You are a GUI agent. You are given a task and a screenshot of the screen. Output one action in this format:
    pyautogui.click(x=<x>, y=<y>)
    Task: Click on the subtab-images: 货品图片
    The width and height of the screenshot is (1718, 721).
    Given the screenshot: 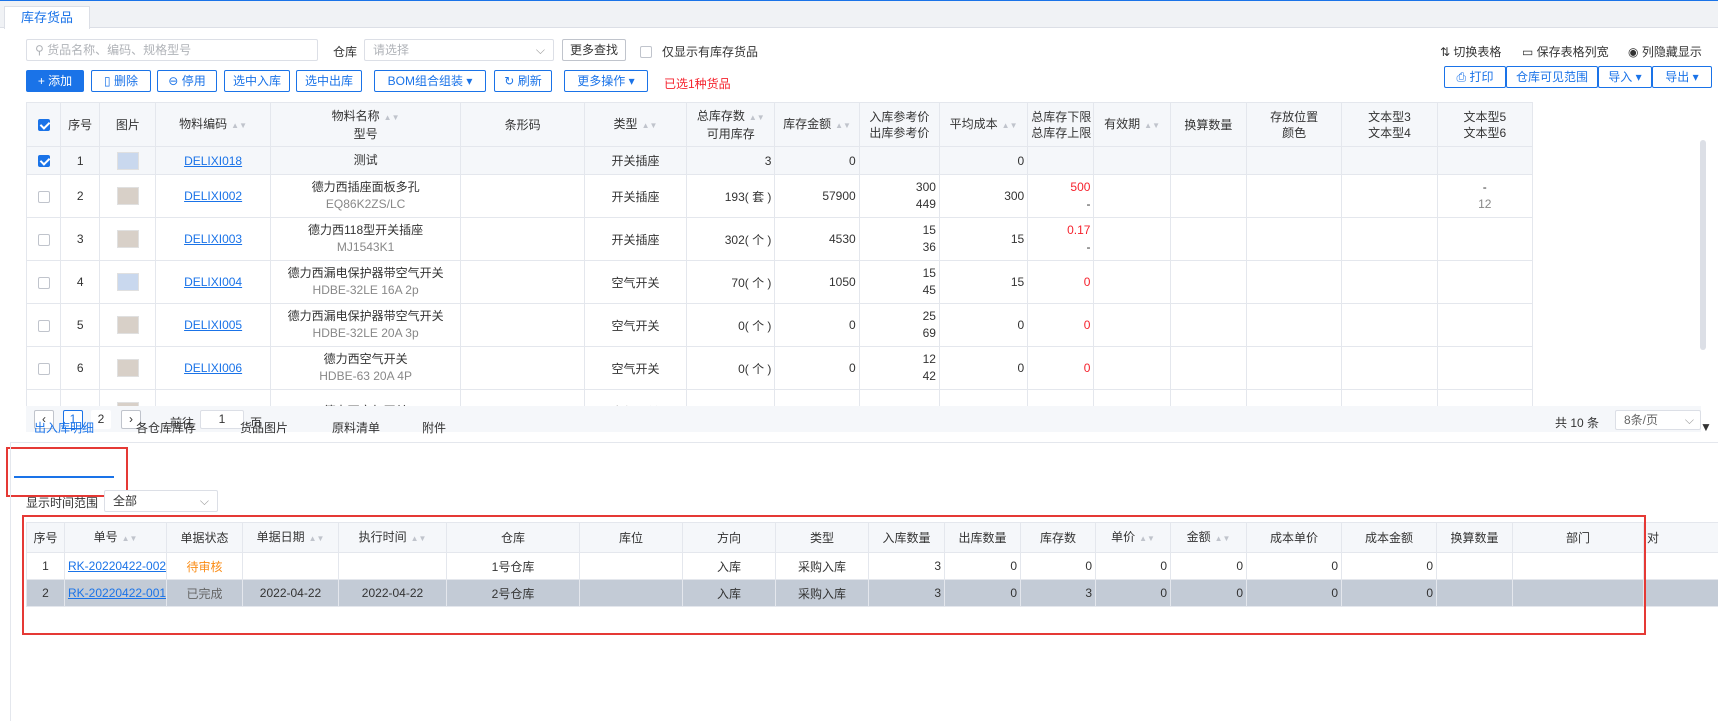 What is the action you would take?
    pyautogui.click(x=264, y=428)
    